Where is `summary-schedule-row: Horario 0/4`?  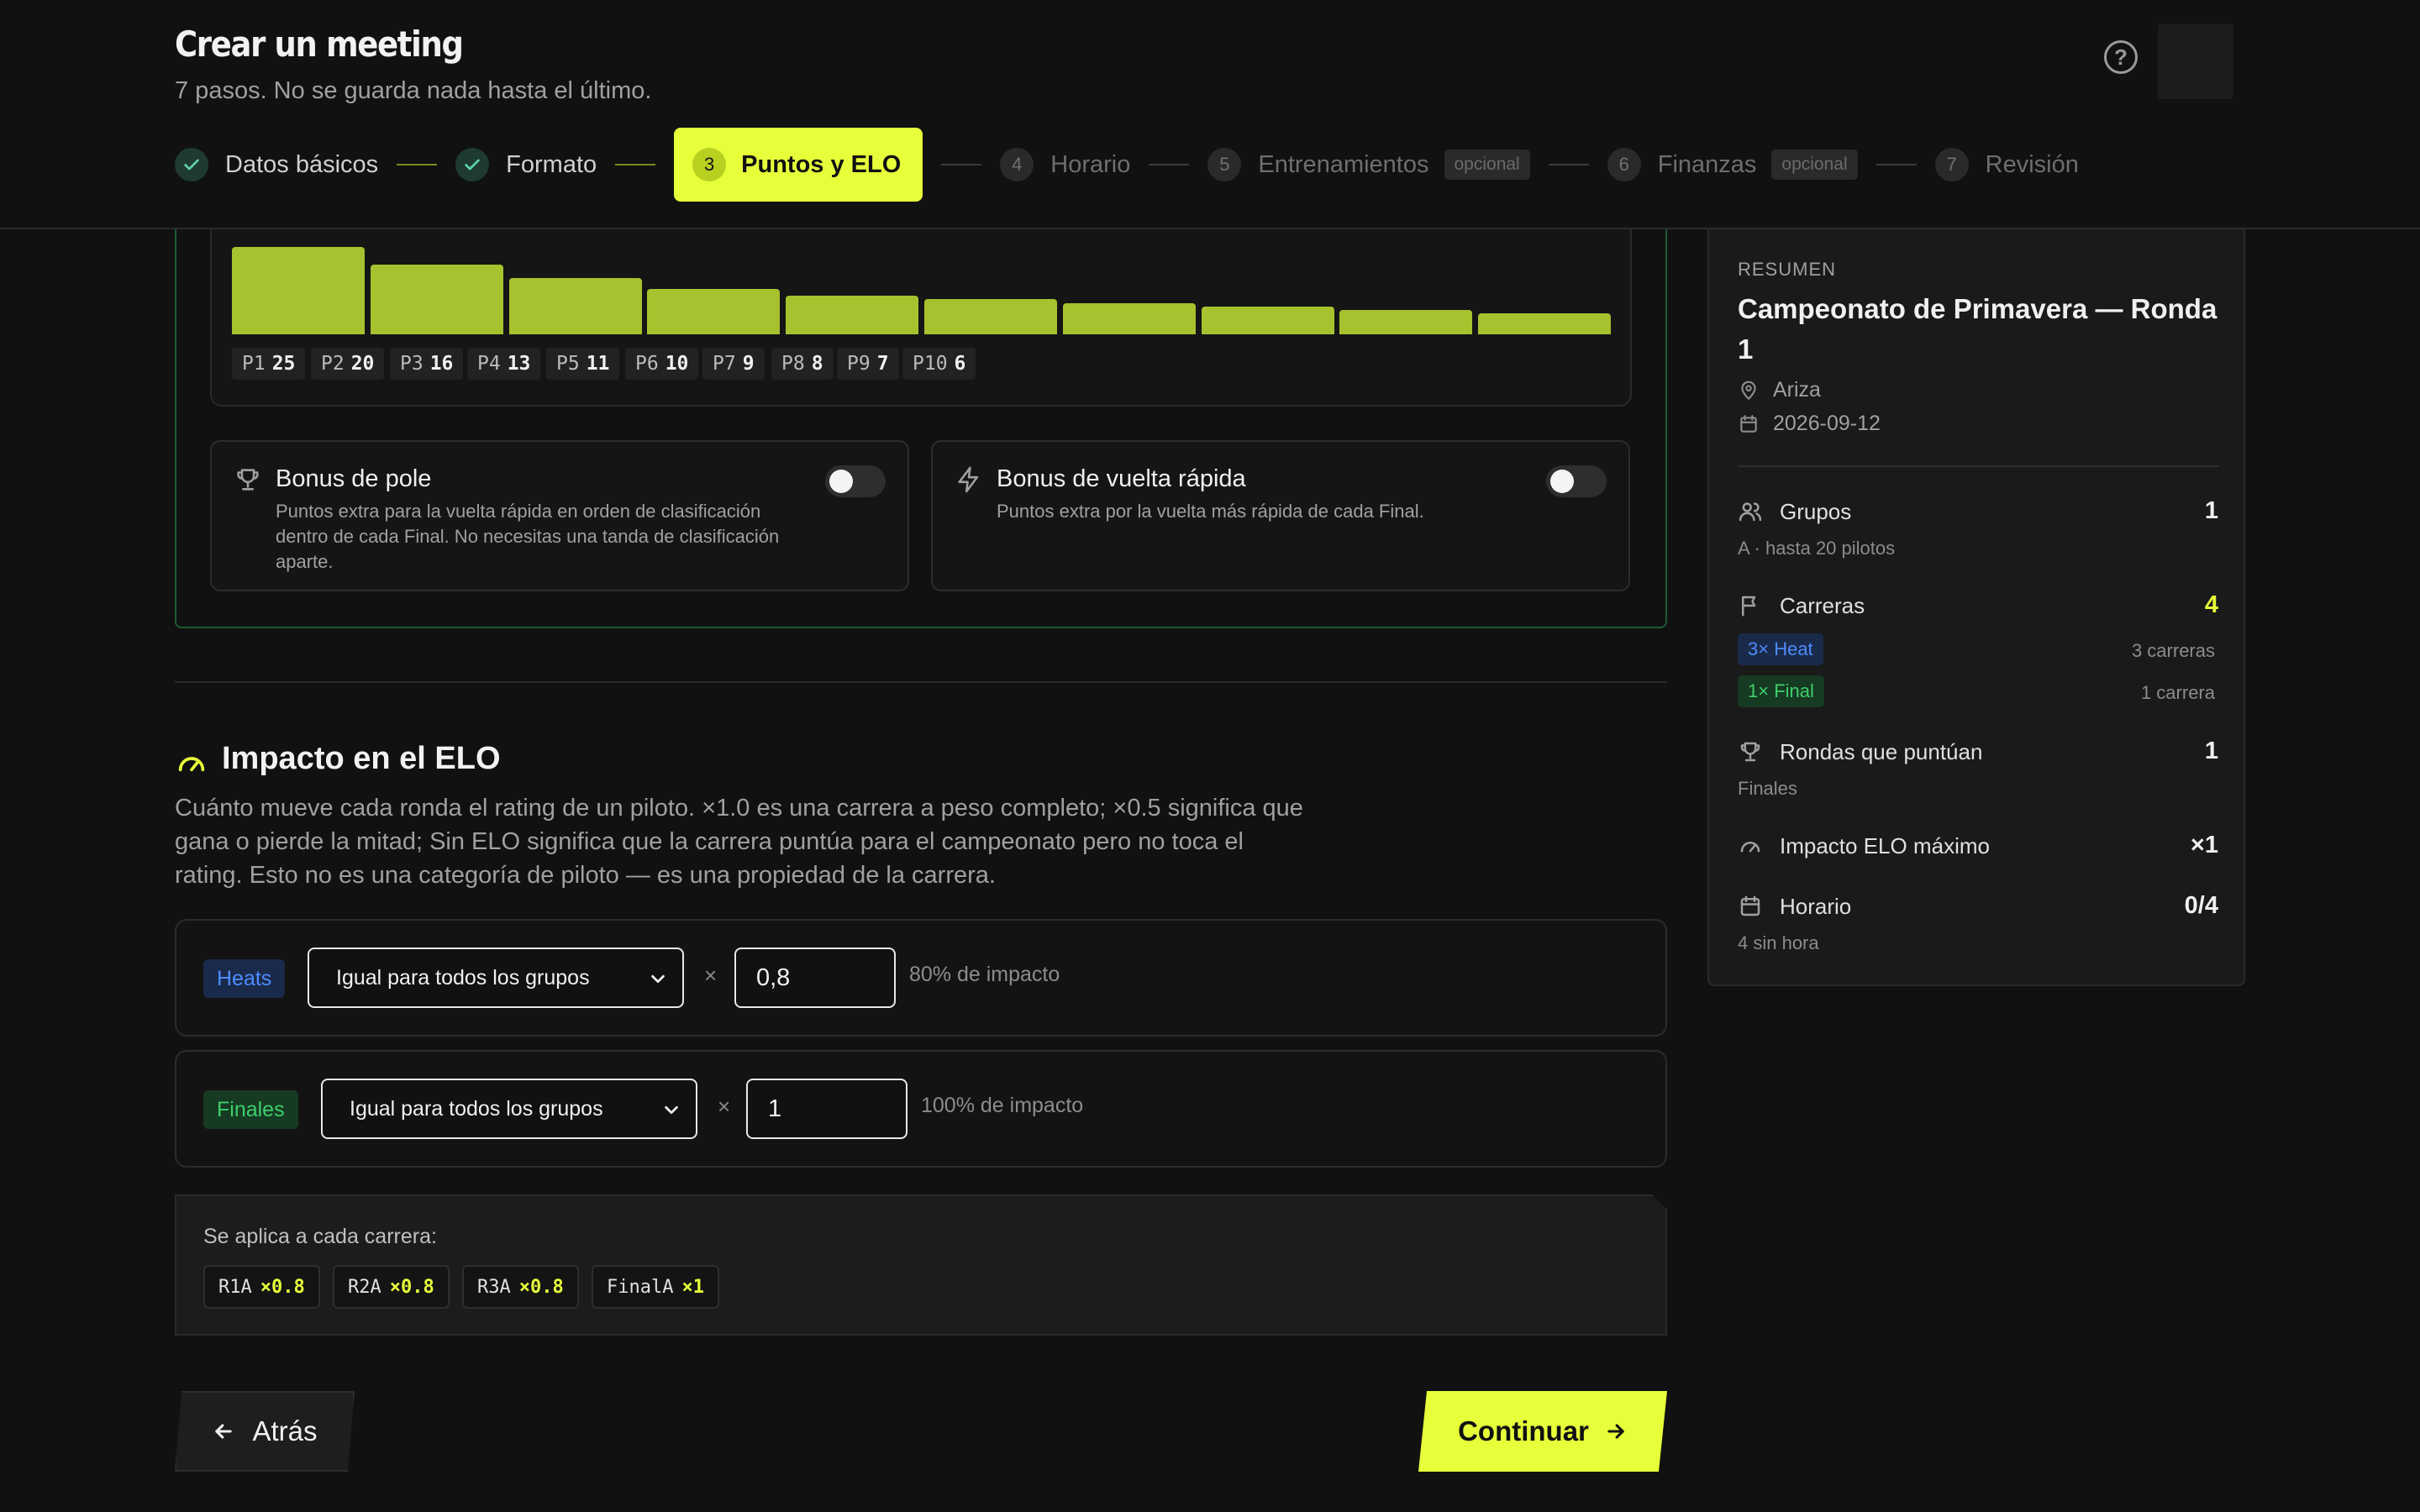
summary-schedule-row: Horario 0/4 is located at coordinates (1978, 907).